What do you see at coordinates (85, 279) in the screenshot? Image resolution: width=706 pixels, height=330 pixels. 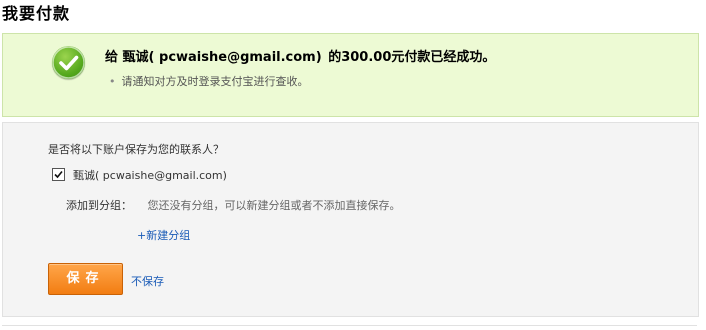 I see `save-button: 保存` at bounding box center [85, 279].